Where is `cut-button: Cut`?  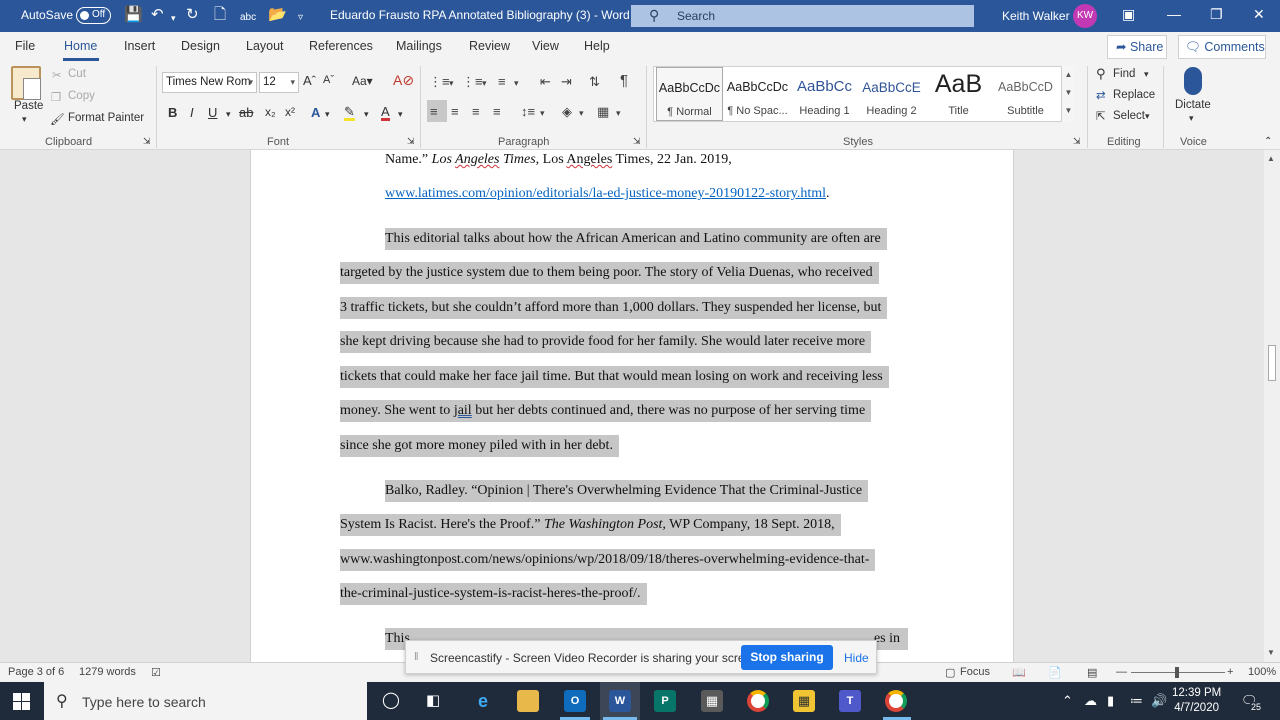 cut-button: Cut is located at coordinates (77, 74).